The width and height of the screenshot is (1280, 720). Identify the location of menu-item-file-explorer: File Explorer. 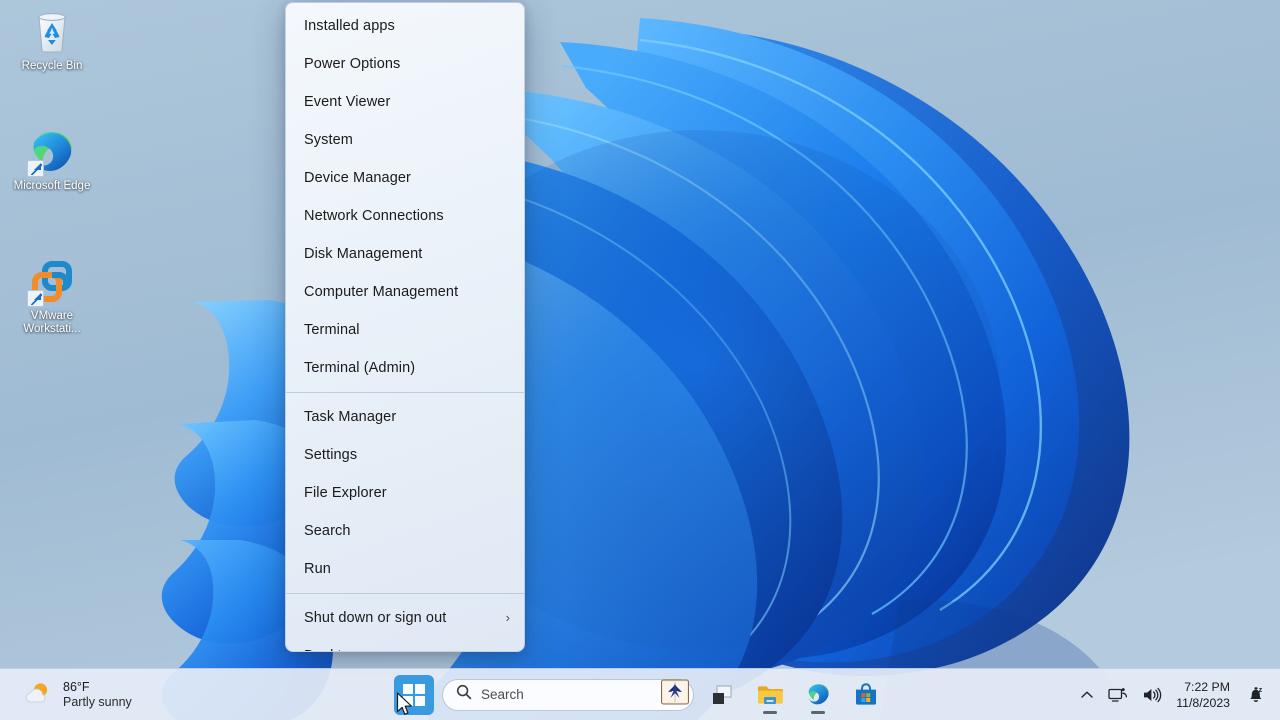
(405, 493).